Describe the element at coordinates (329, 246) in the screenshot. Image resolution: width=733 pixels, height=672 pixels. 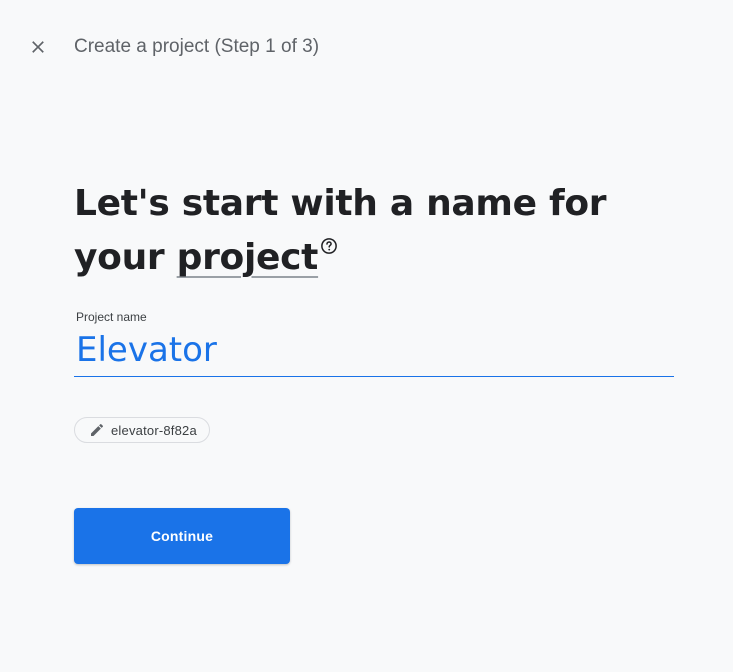
I see `help-circle-icon` at that location.